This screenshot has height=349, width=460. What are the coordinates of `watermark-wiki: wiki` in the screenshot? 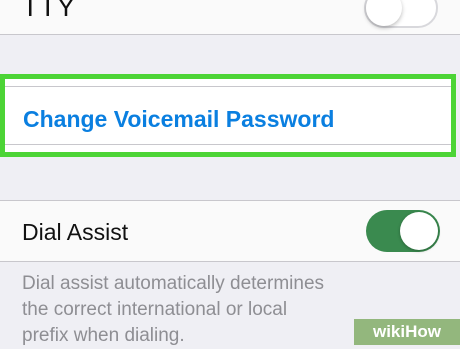 It's located at (389, 331).